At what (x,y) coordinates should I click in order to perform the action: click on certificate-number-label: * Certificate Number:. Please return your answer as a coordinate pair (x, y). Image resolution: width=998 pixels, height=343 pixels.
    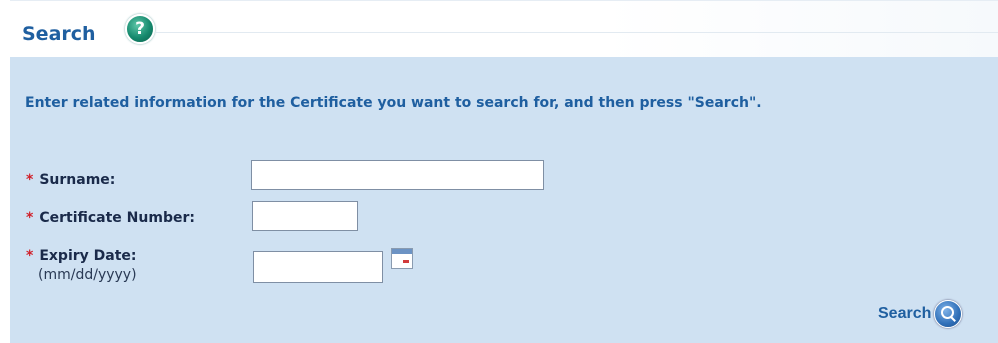
    Looking at the image, I should click on (110, 218).